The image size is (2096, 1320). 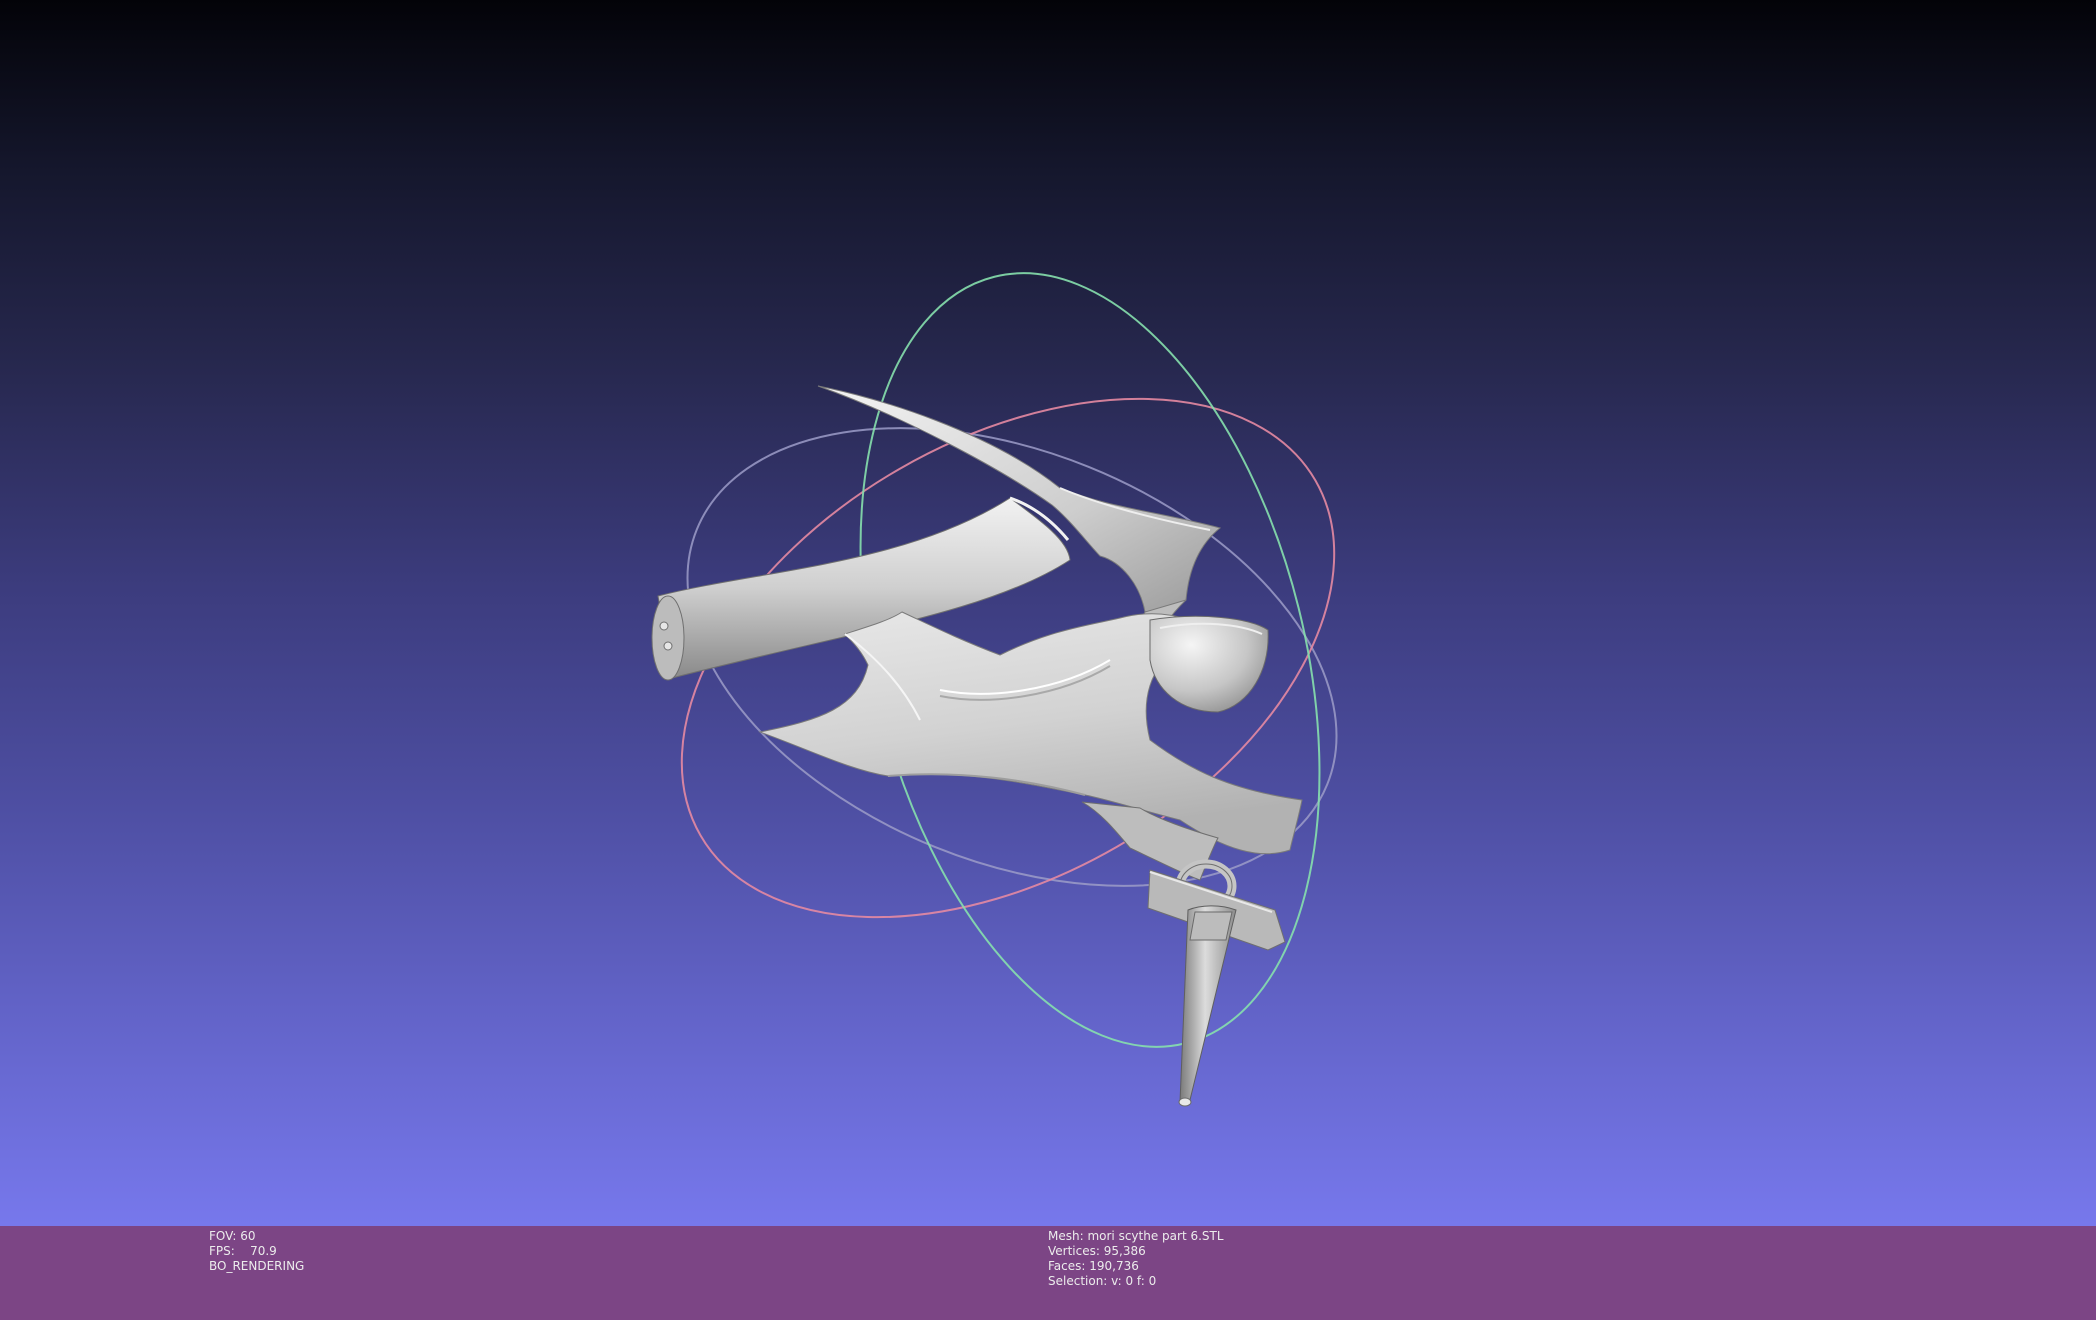 I want to click on fov-readout: FOV: 60, so click(x=232, y=1236).